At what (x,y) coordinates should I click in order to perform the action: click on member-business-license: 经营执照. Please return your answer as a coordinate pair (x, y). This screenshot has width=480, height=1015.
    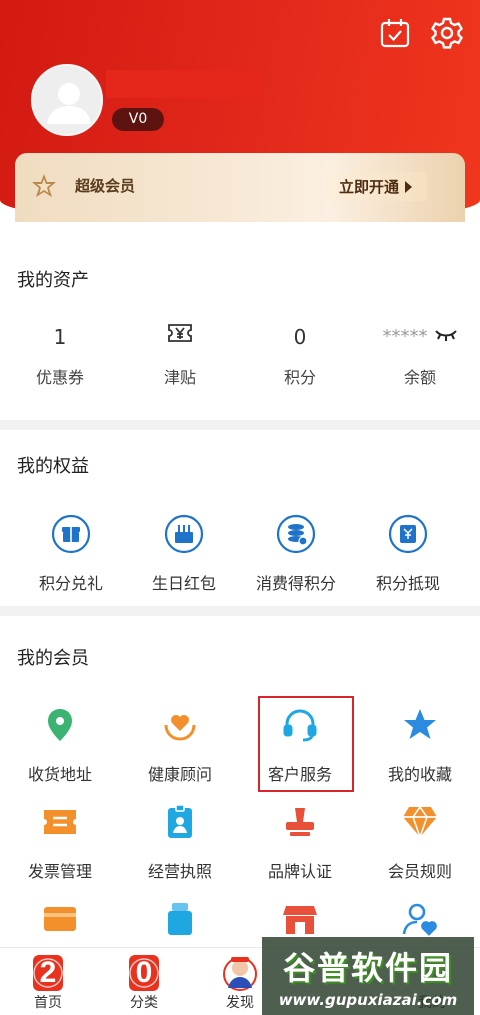
    Looking at the image, I should click on (180, 842).